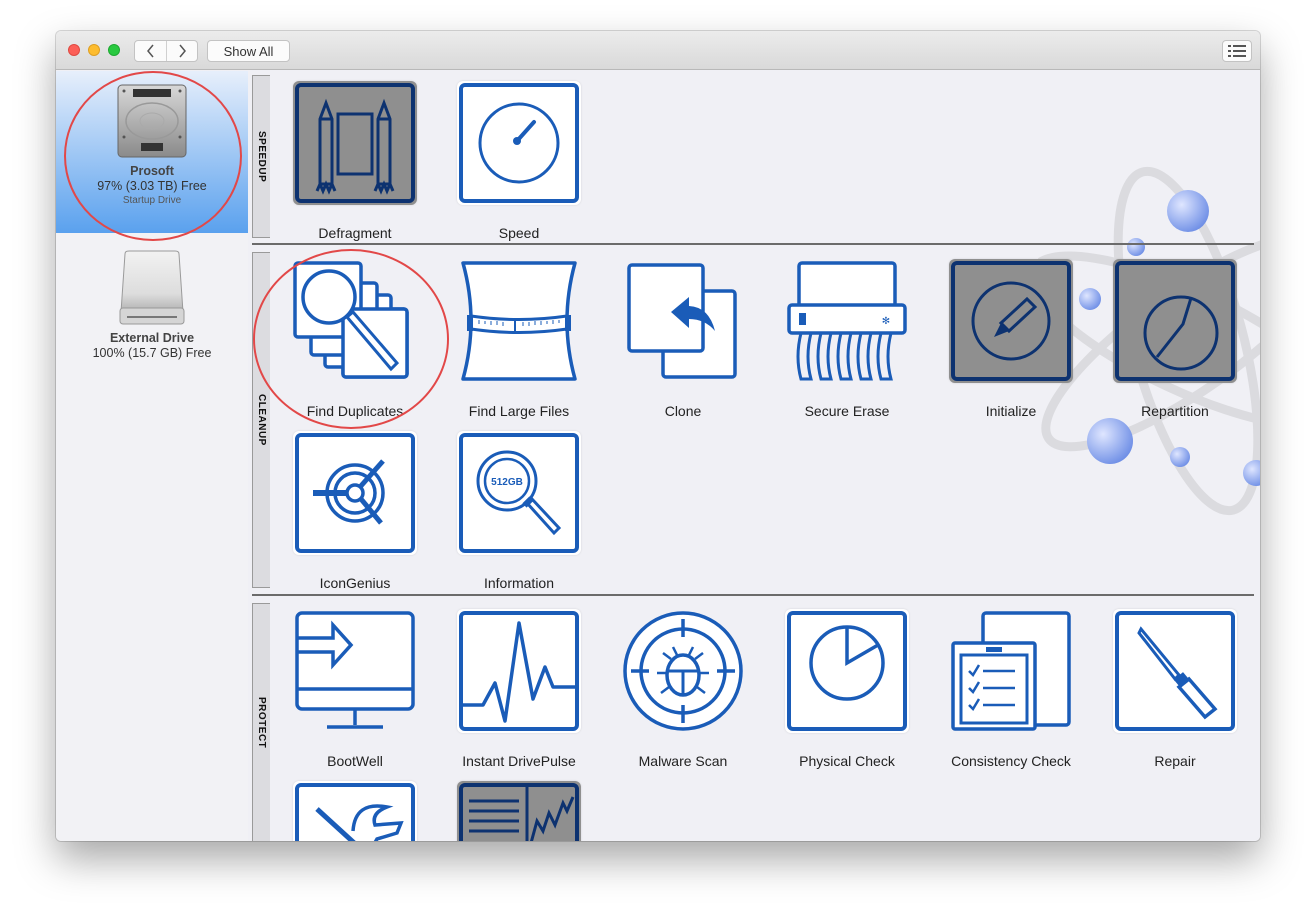 The height and width of the screenshot is (921, 1316). I want to click on hard-drive-icon, so click(152, 121).